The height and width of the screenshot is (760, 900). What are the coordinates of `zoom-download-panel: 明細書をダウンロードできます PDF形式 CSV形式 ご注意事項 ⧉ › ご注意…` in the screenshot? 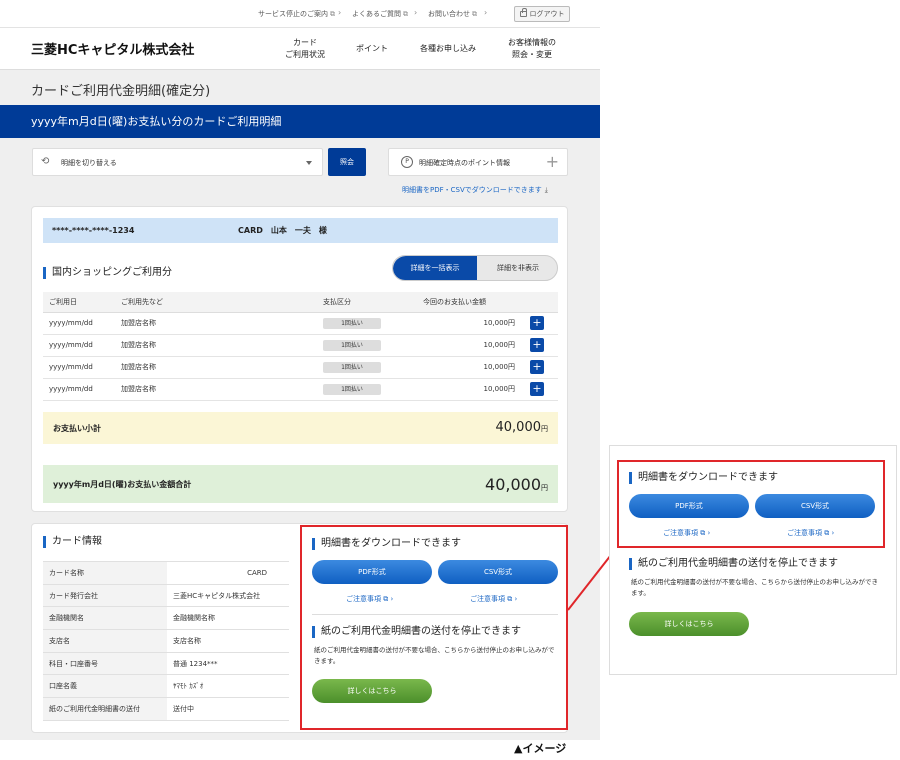 It's located at (751, 504).